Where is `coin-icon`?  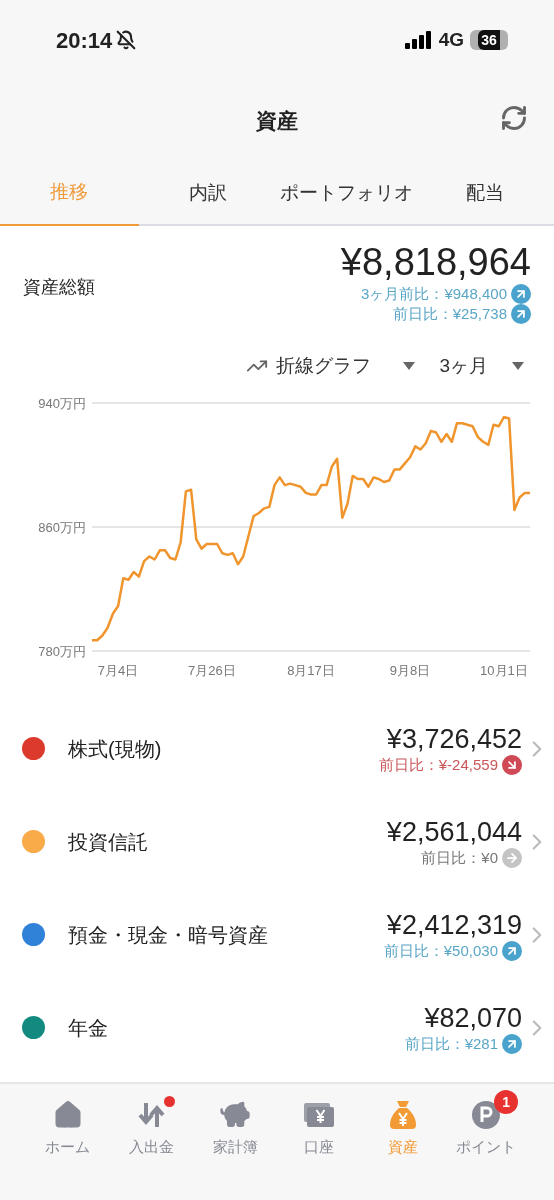
coin-icon is located at coordinates (486, 1115).